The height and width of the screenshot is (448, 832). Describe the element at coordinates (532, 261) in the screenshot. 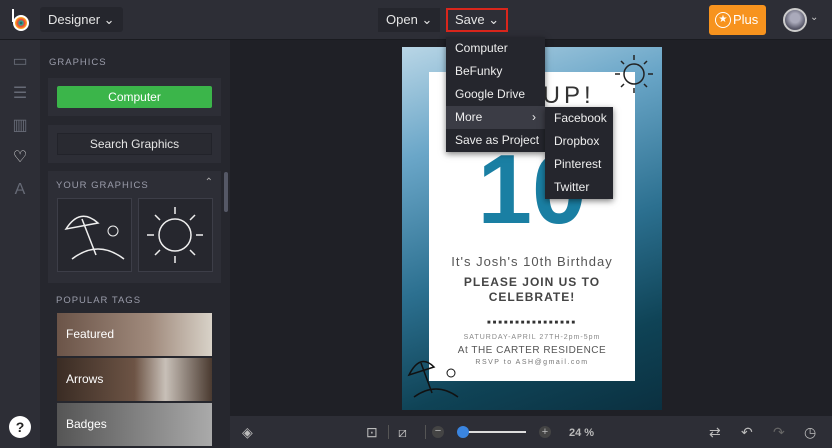

I see `poster-line1: It's Josh's 10th Birthday` at that location.